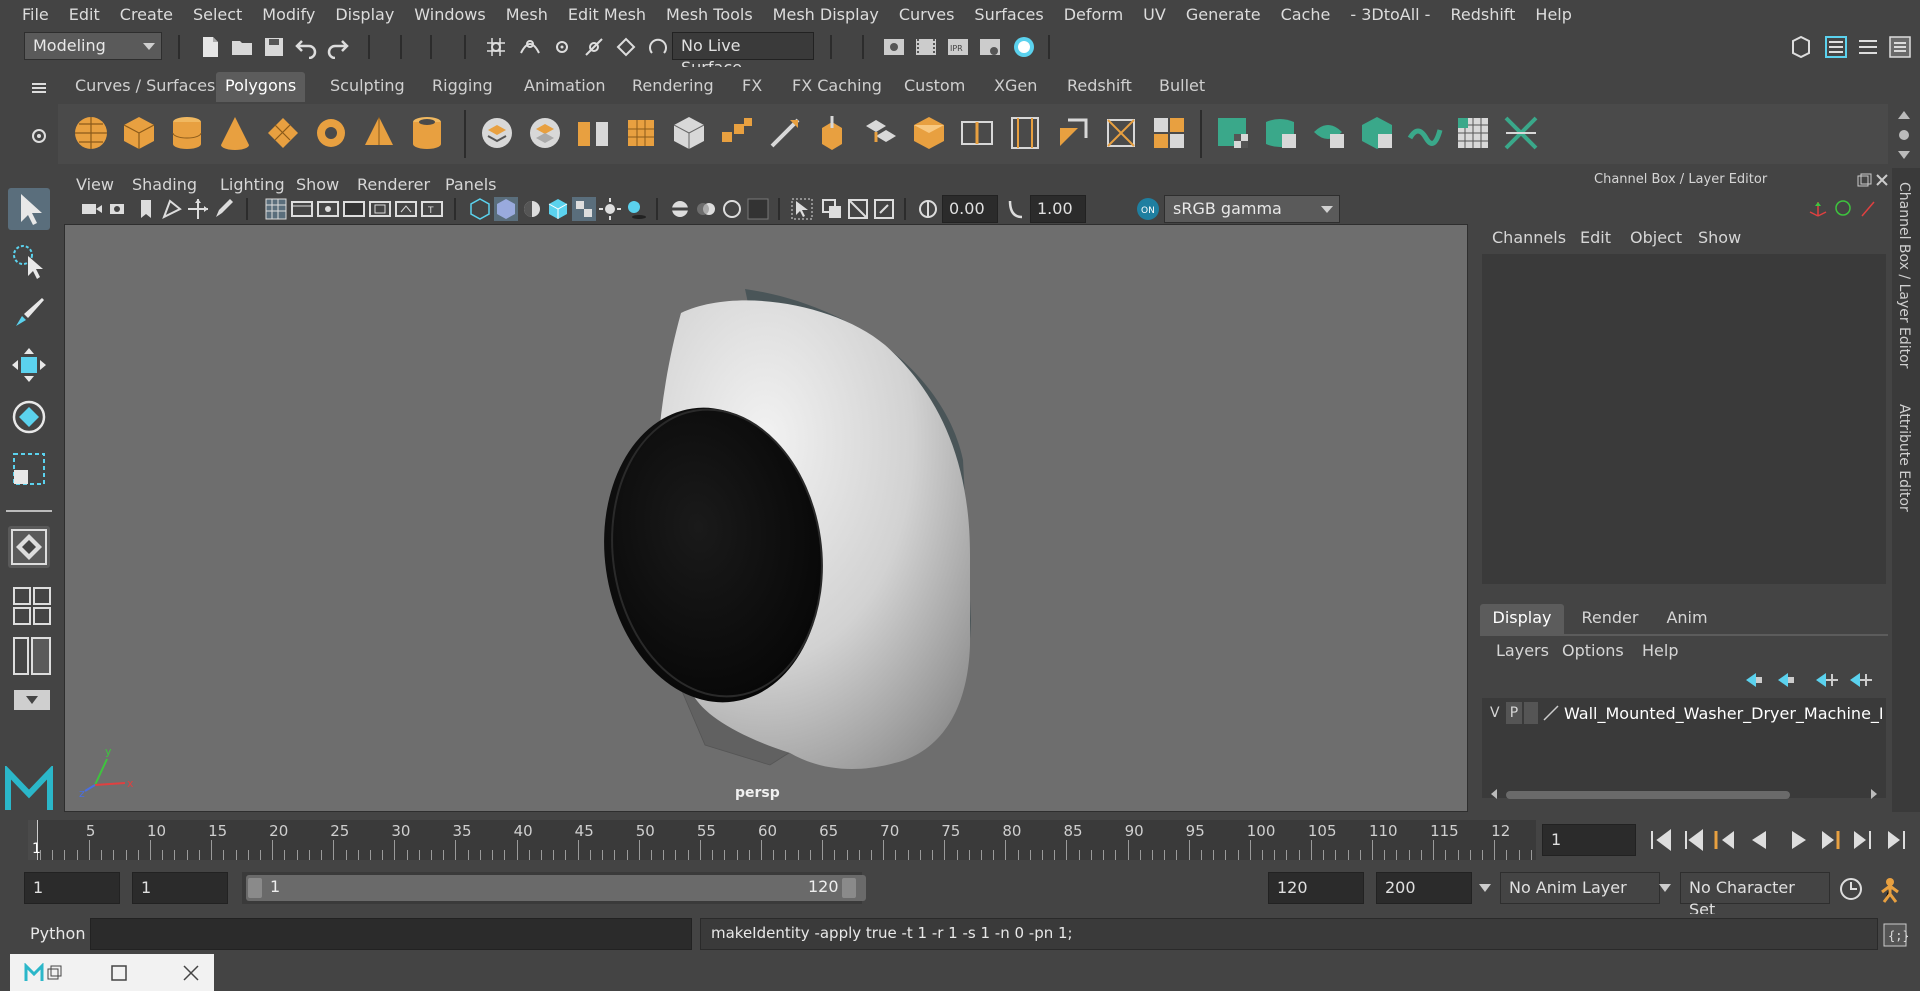 This screenshot has width=1920, height=991. What do you see at coordinates (1553, 14) in the screenshot?
I see `menu-help: Help` at bounding box center [1553, 14].